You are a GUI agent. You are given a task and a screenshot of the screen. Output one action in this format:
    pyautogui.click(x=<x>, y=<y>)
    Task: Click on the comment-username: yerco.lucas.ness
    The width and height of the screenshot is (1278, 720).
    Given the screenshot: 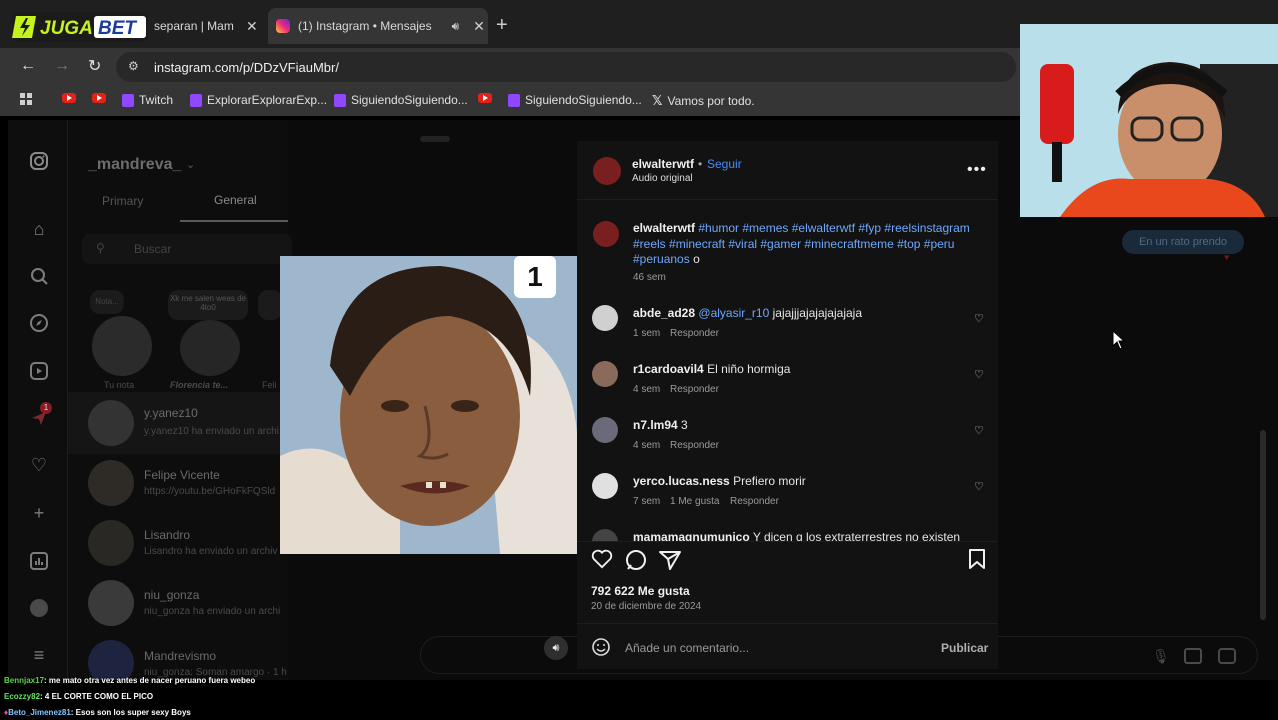 What is the action you would take?
    pyautogui.click(x=681, y=481)
    